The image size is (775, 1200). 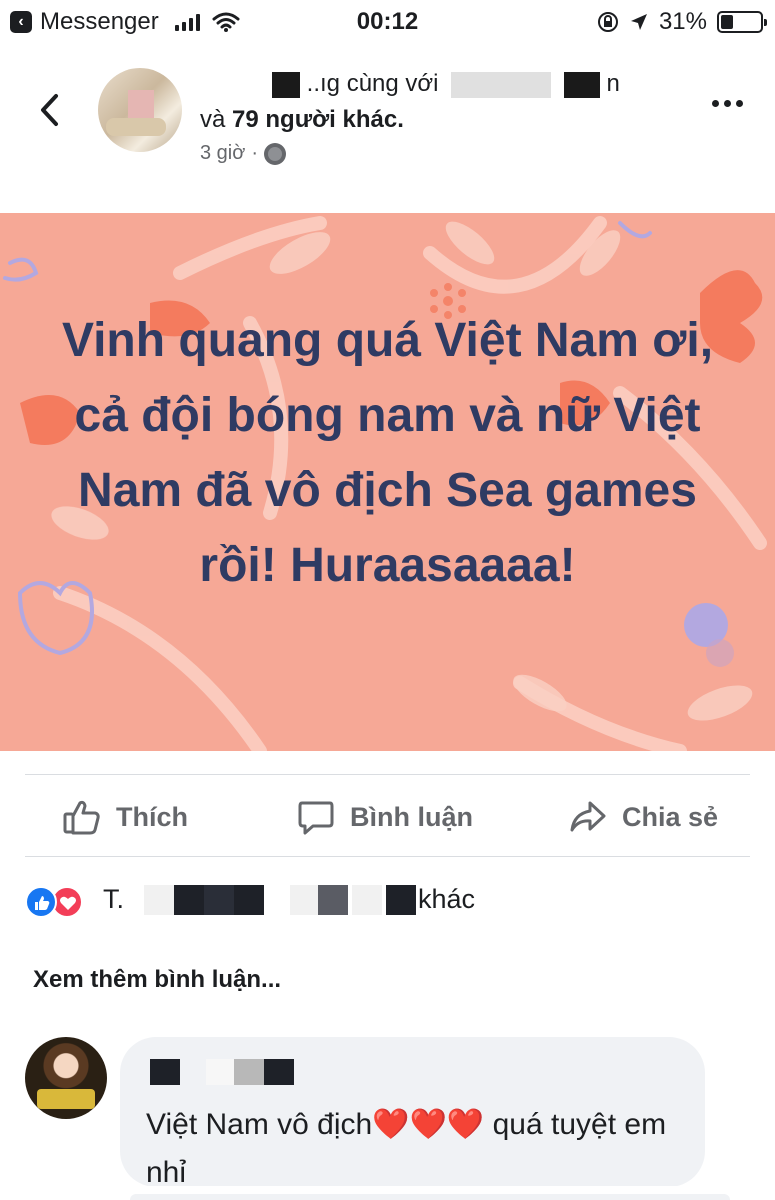 What do you see at coordinates (387, 22) in the screenshot?
I see `status-bar: ‹ Messenger 00:12 31%` at bounding box center [387, 22].